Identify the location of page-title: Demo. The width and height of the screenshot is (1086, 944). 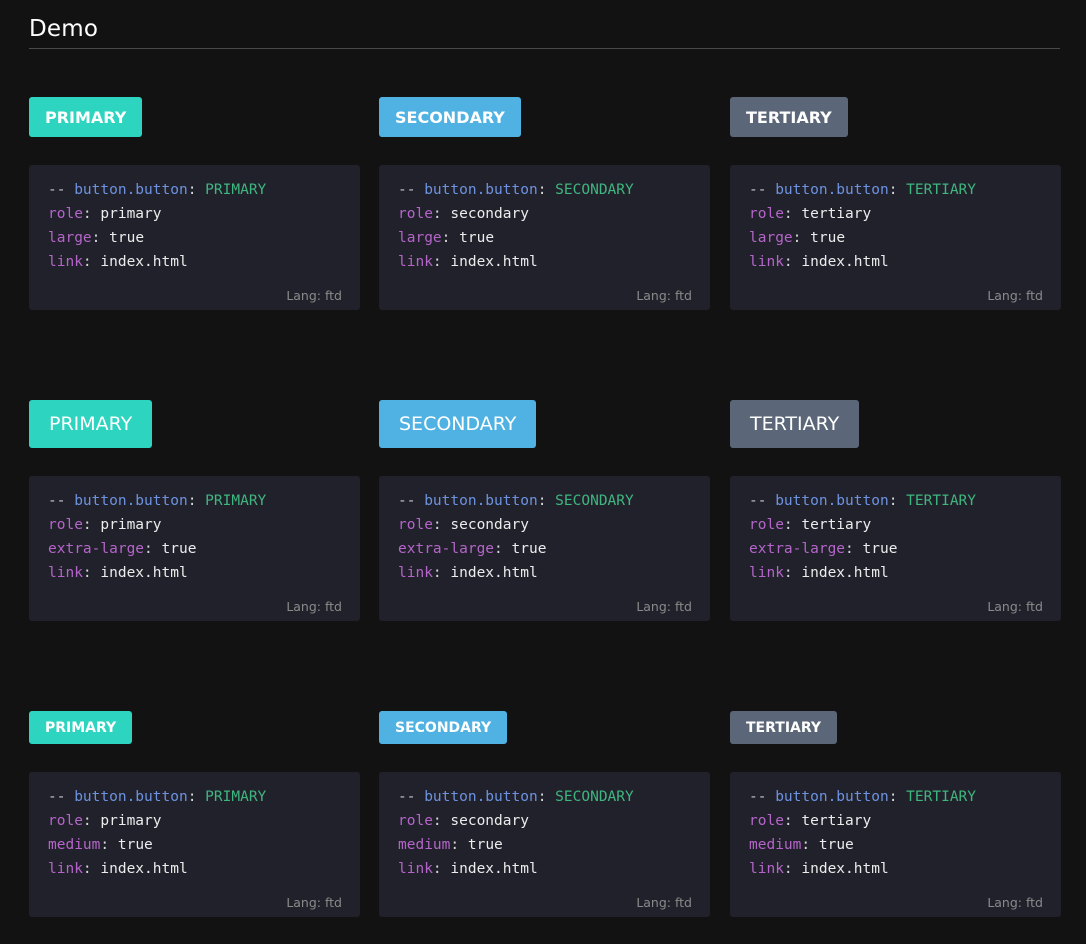
(64, 29).